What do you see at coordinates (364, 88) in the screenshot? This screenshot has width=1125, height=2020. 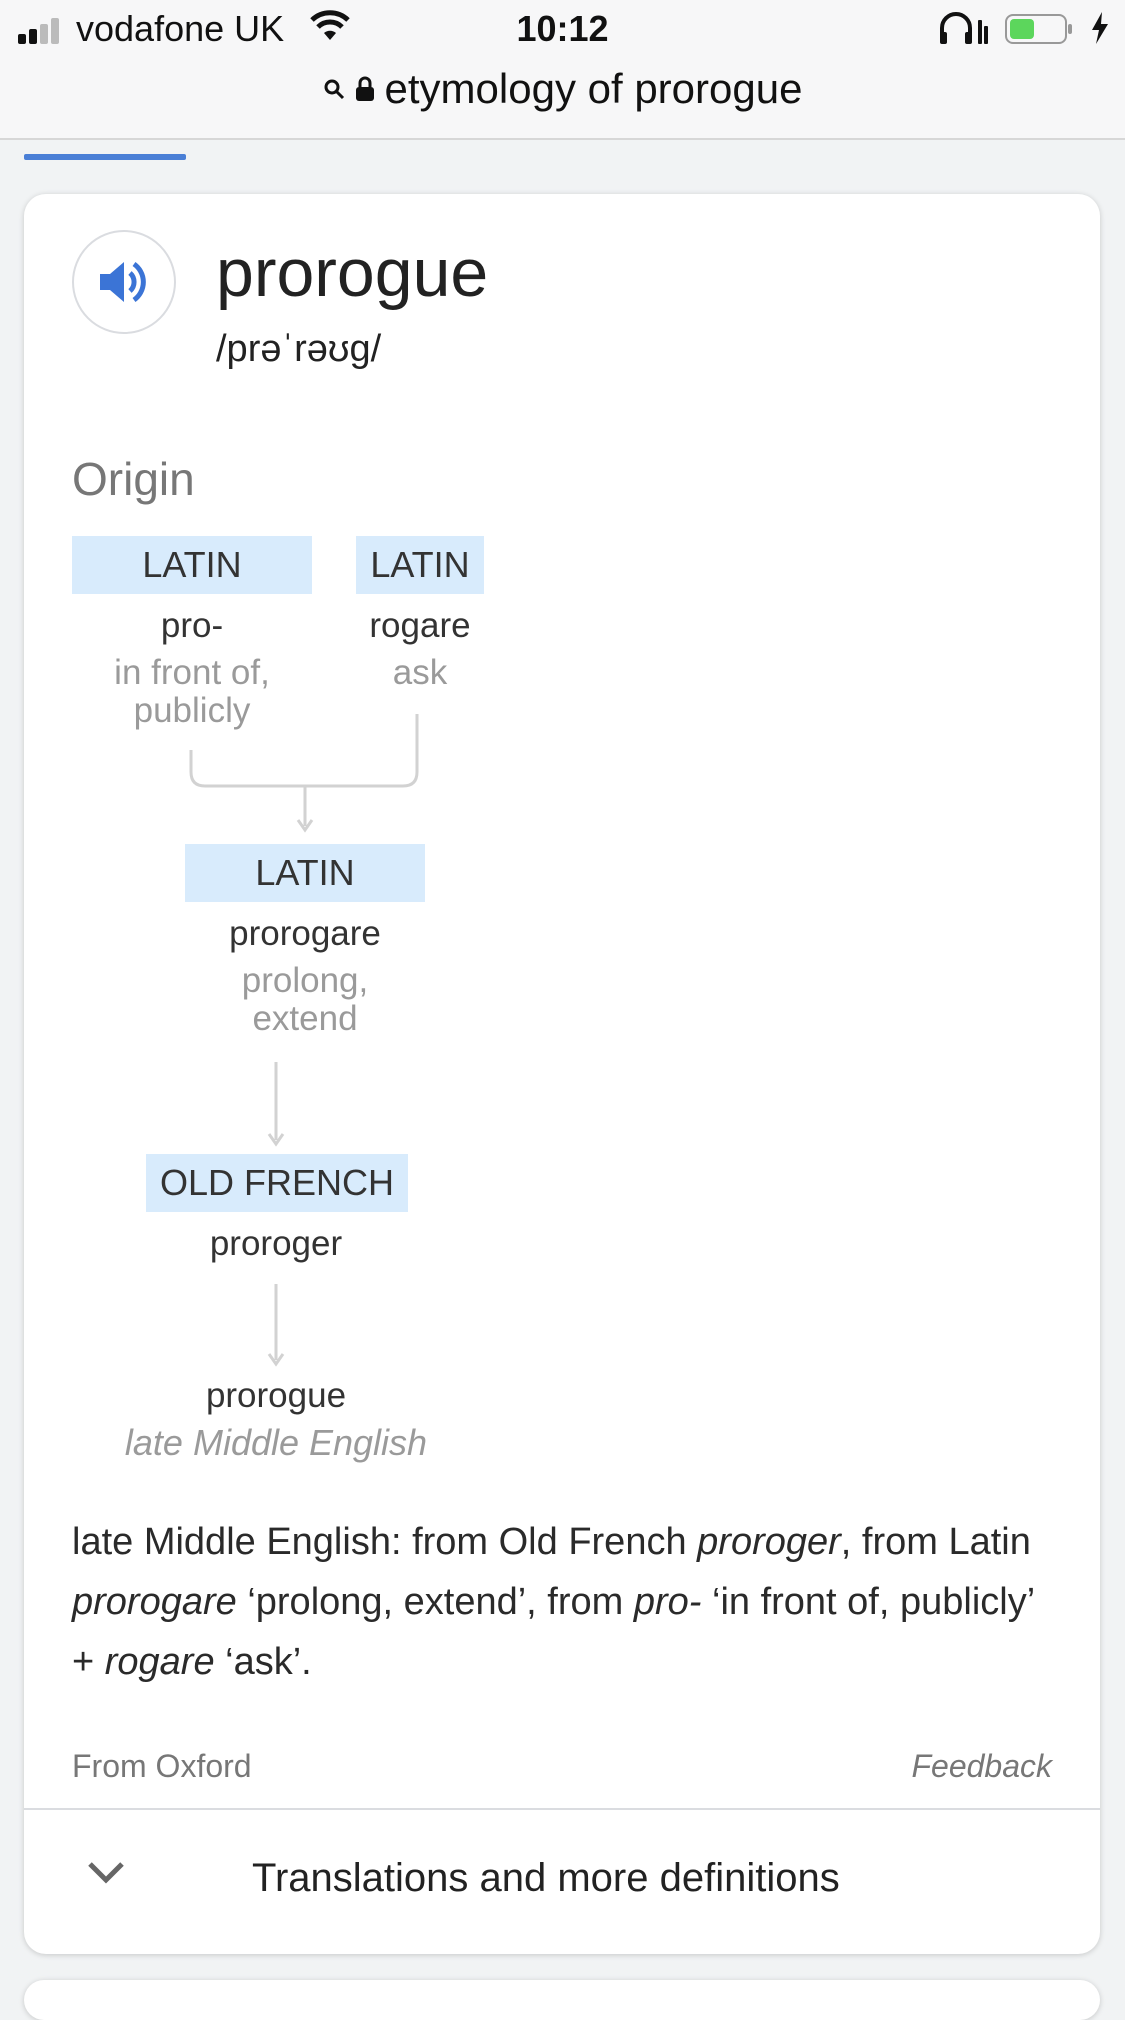 I see `lock-icon` at bounding box center [364, 88].